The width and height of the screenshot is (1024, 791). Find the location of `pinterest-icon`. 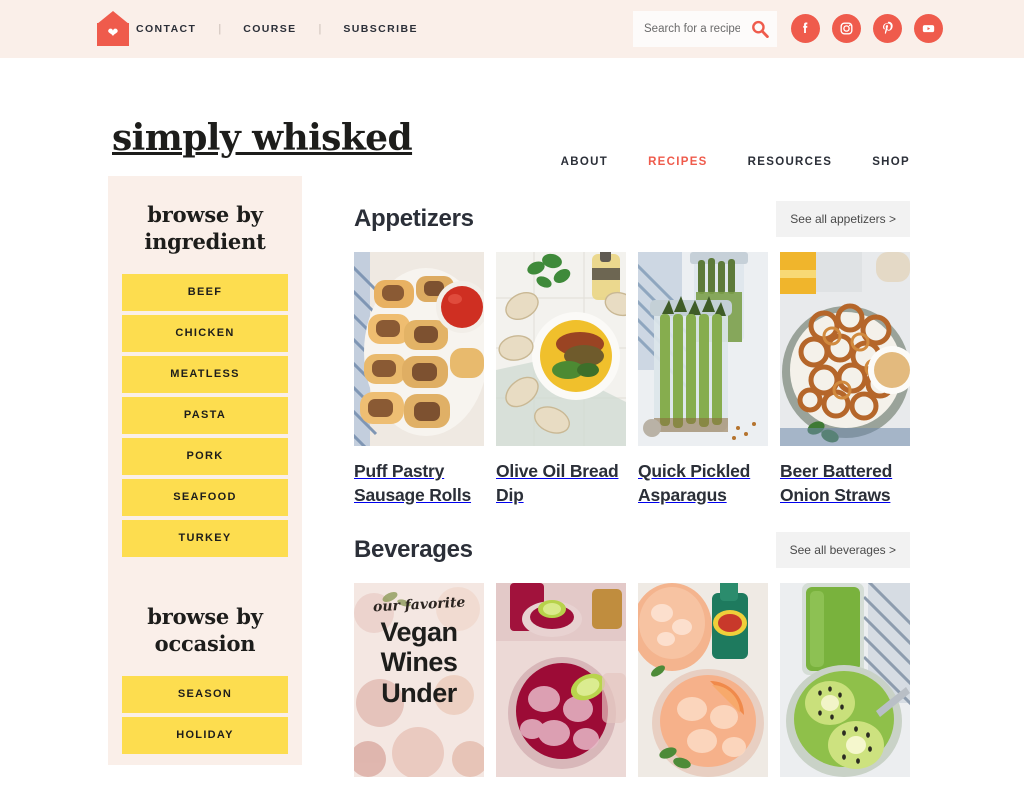

pinterest-icon is located at coordinates (888, 28).